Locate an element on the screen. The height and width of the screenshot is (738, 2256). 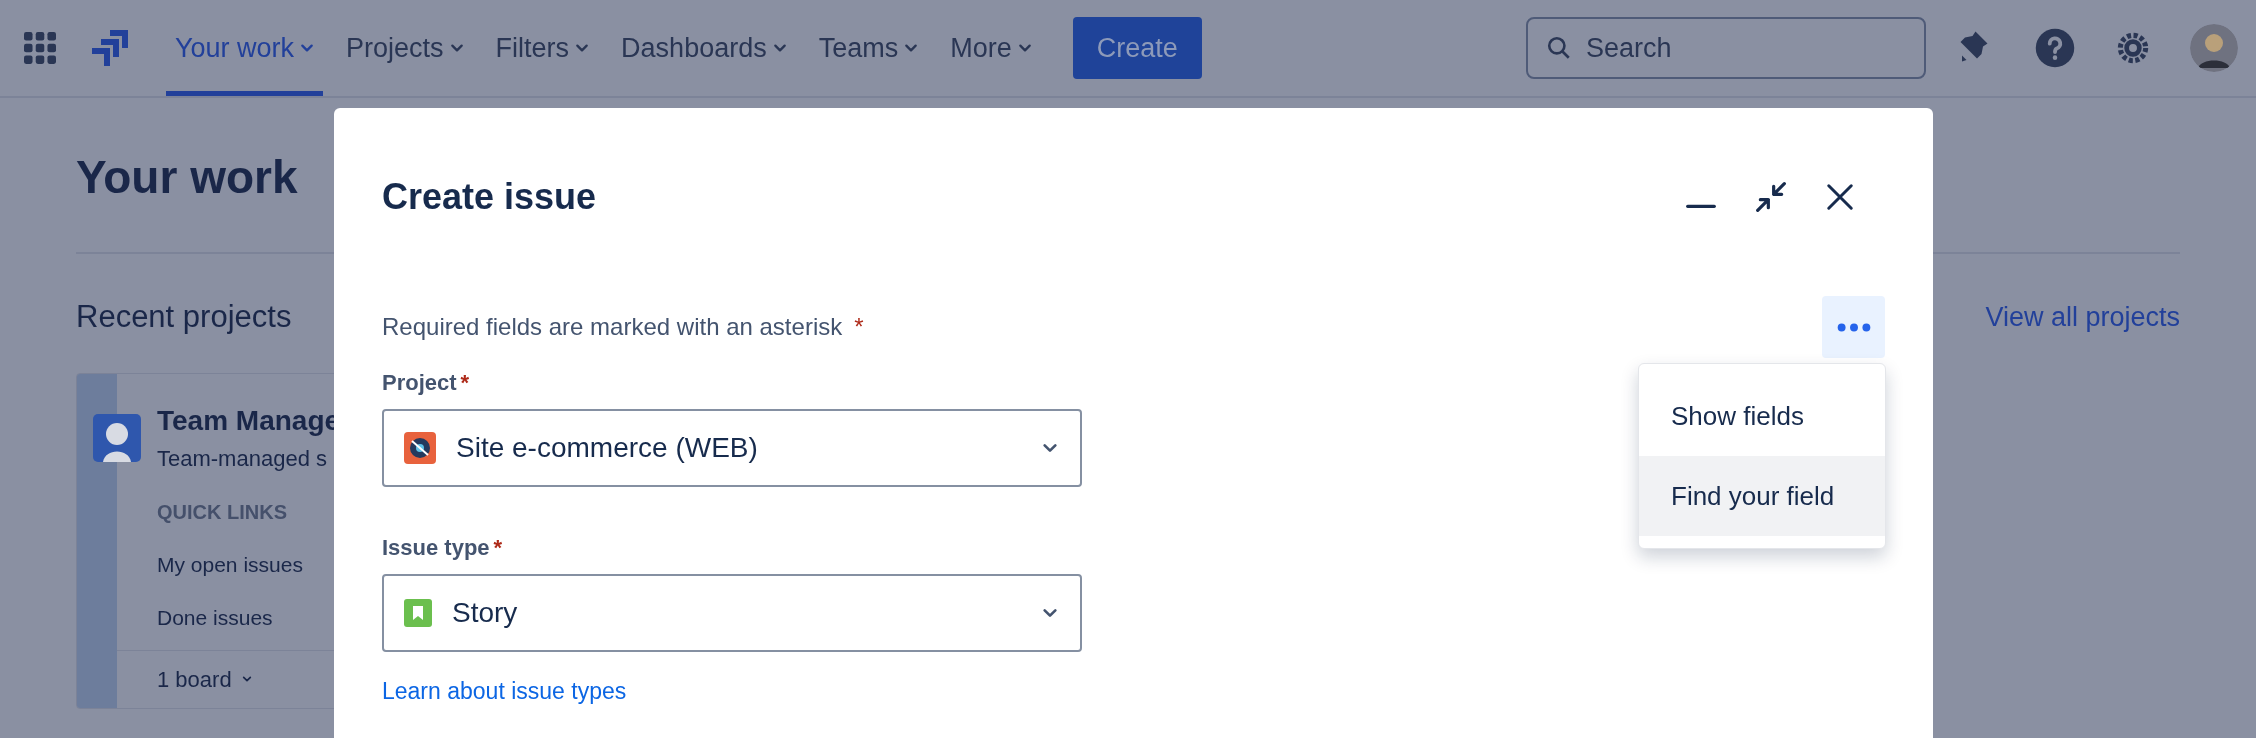
logo-icon is located at coordinates (110, 48).